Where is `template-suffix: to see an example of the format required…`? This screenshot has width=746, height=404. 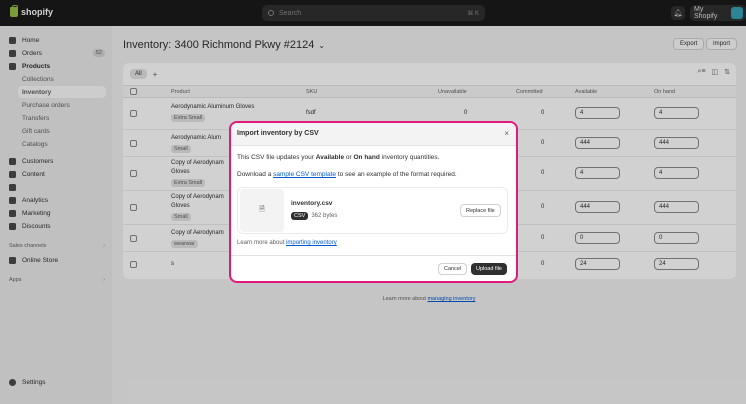
template-suffix: to see an example of the format required… is located at coordinates (396, 174).